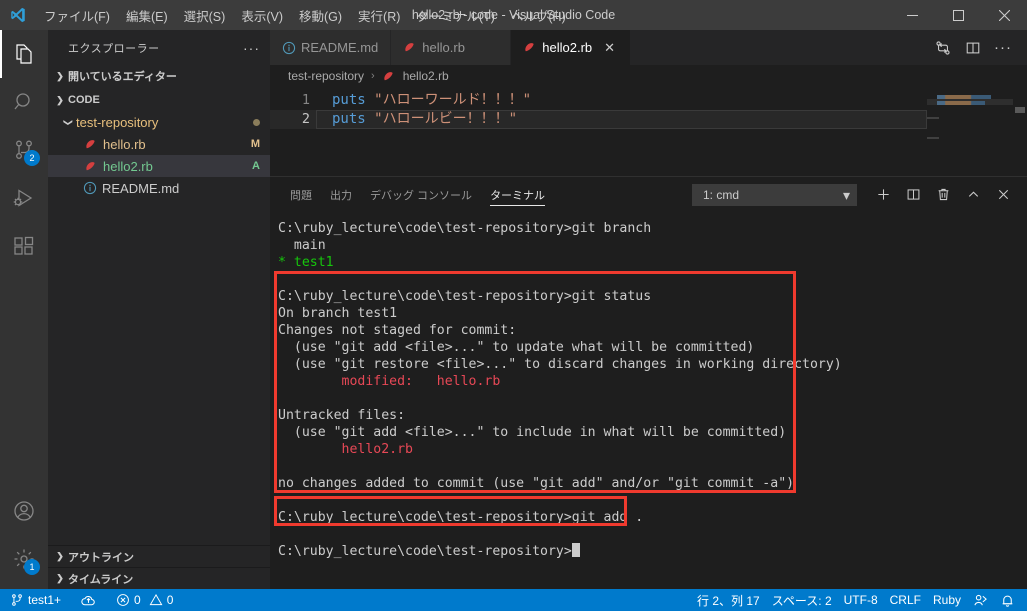  What do you see at coordinates (24, 511) in the screenshot?
I see `activity-accounts-icon` at bounding box center [24, 511].